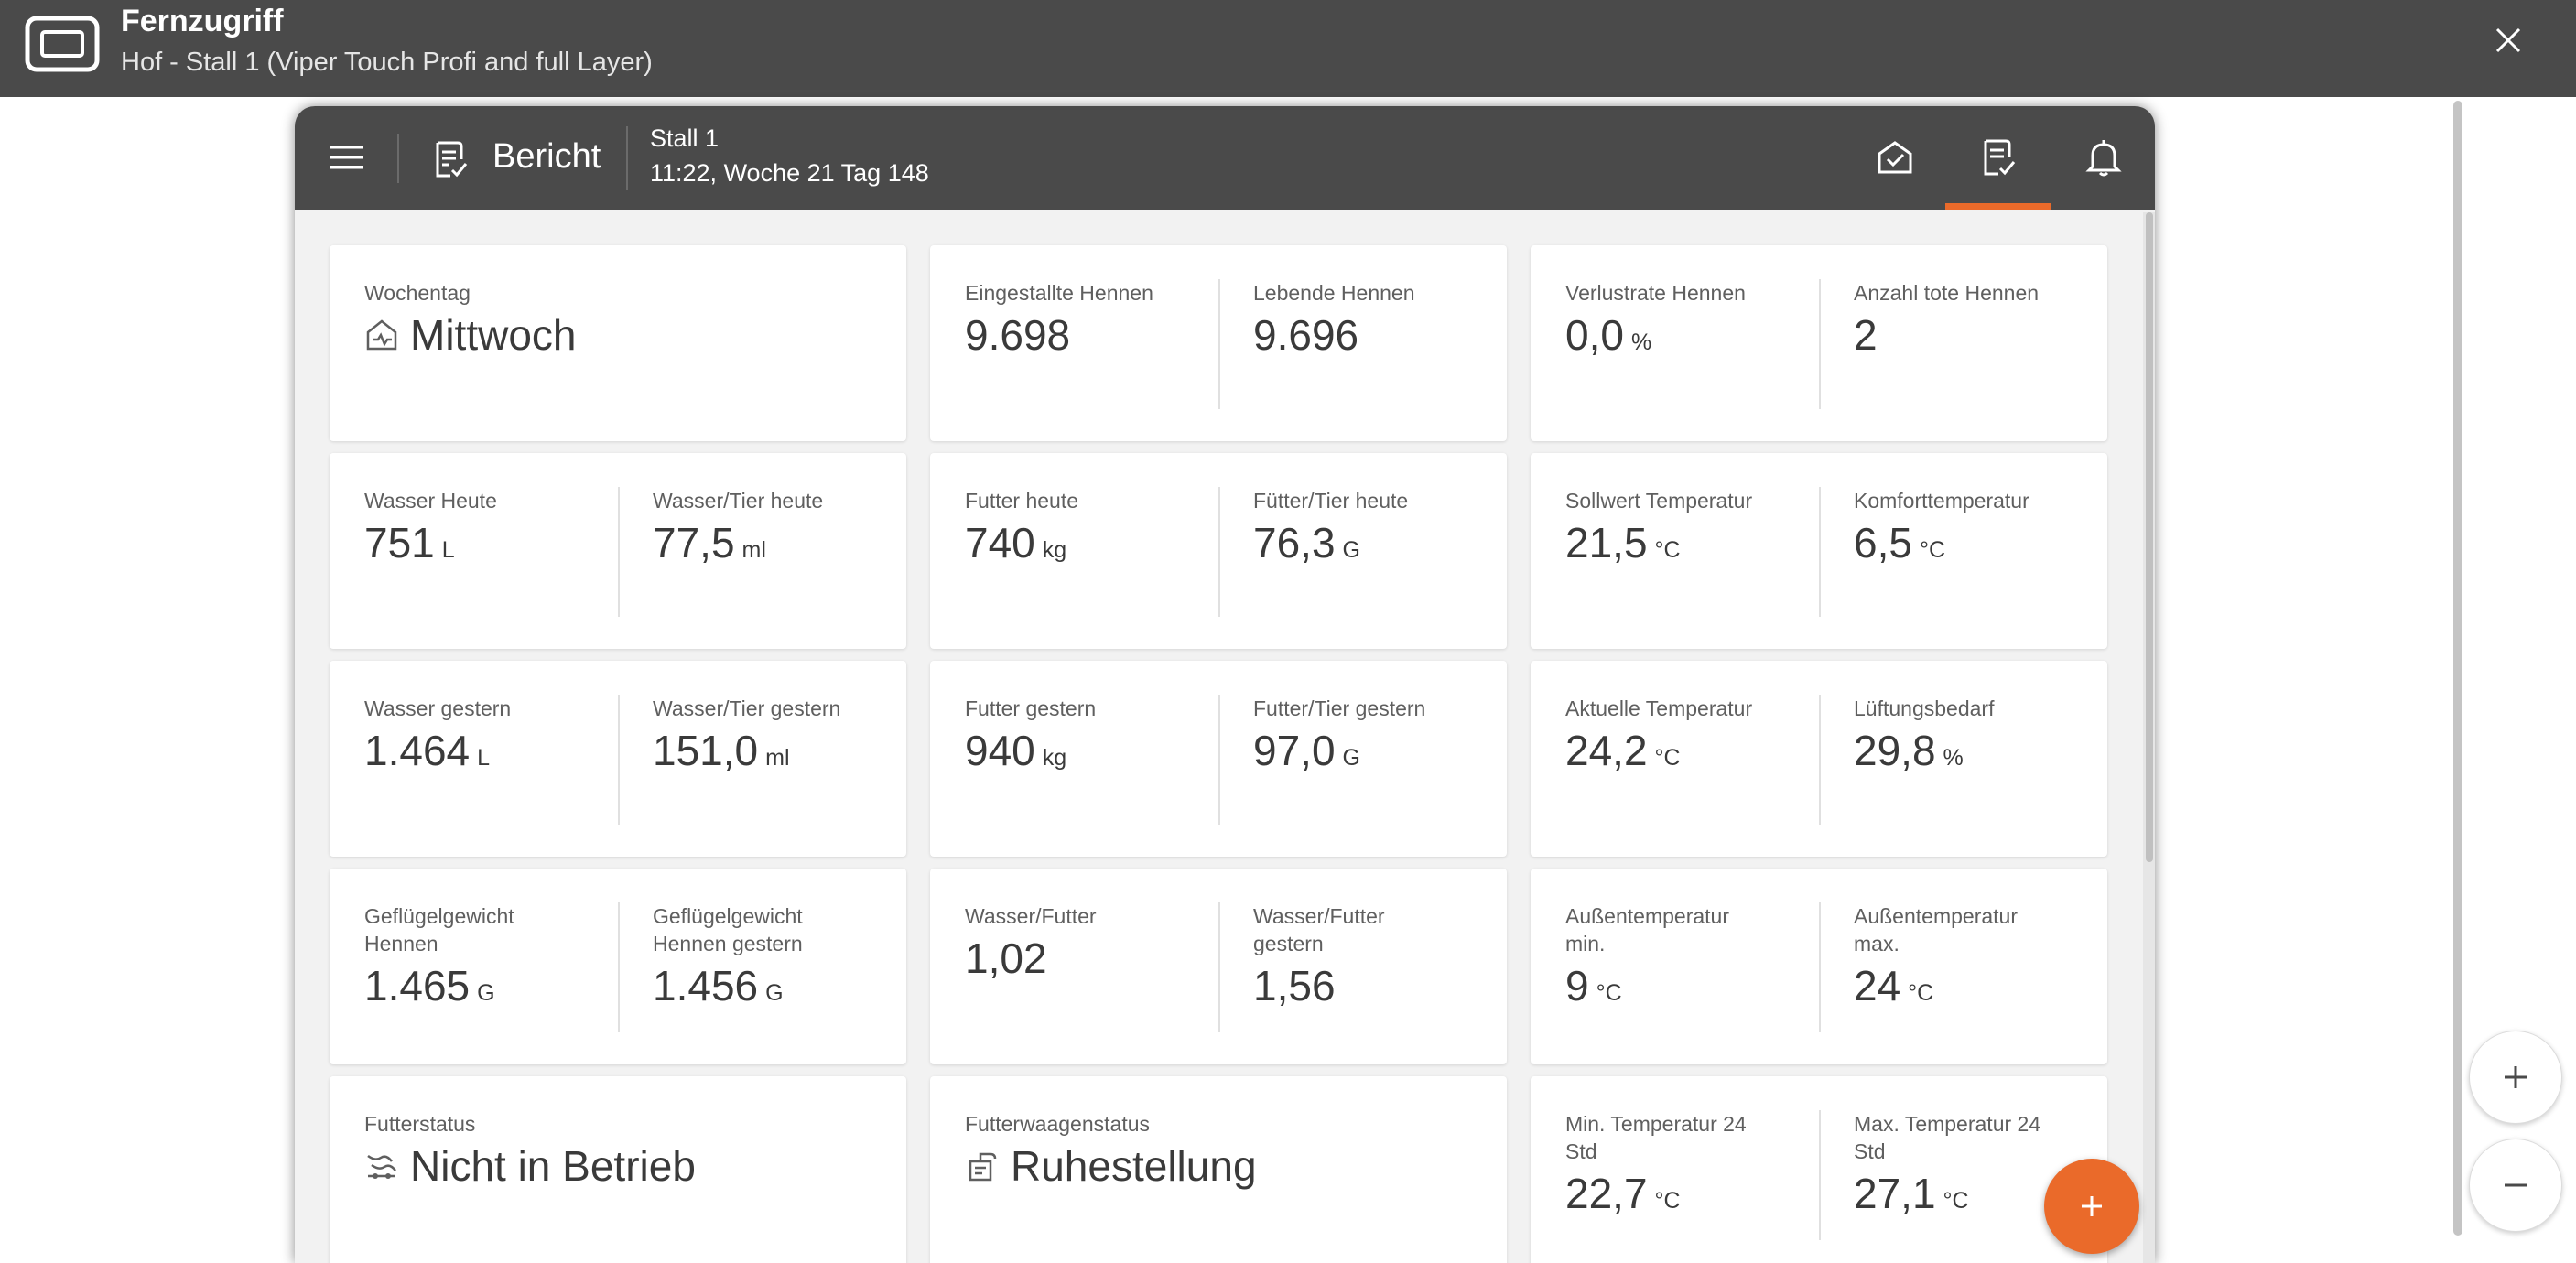 The width and height of the screenshot is (2576, 1263). Describe the element at coordinates (1340, 708) in the screenshot. I see `feed-per-animal-yesterday-label: Futter/Tier gestern` at that location.